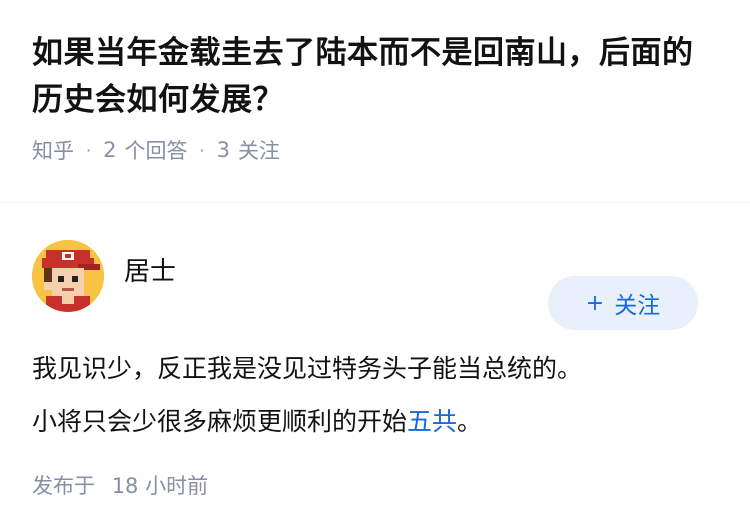 The height and width of the screenshot is (532, 750). I want to click on publish-info: 发布于 18 小时前, so click(375, 485).